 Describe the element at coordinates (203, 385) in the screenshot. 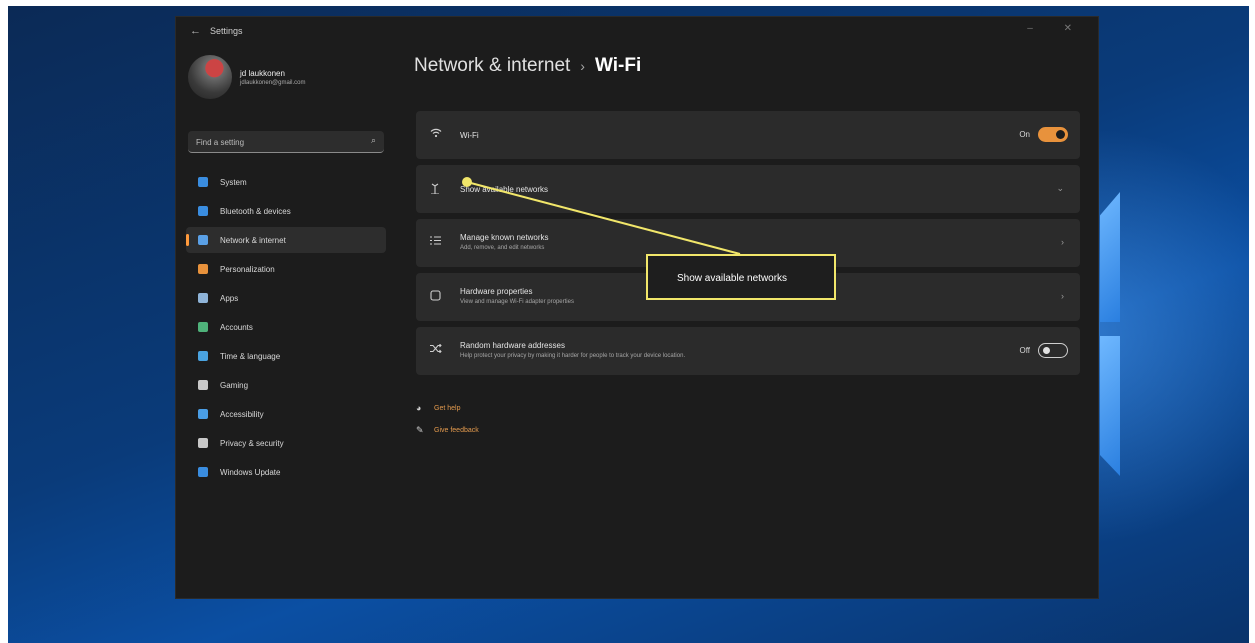

I see `gamepad-icon` at that location.